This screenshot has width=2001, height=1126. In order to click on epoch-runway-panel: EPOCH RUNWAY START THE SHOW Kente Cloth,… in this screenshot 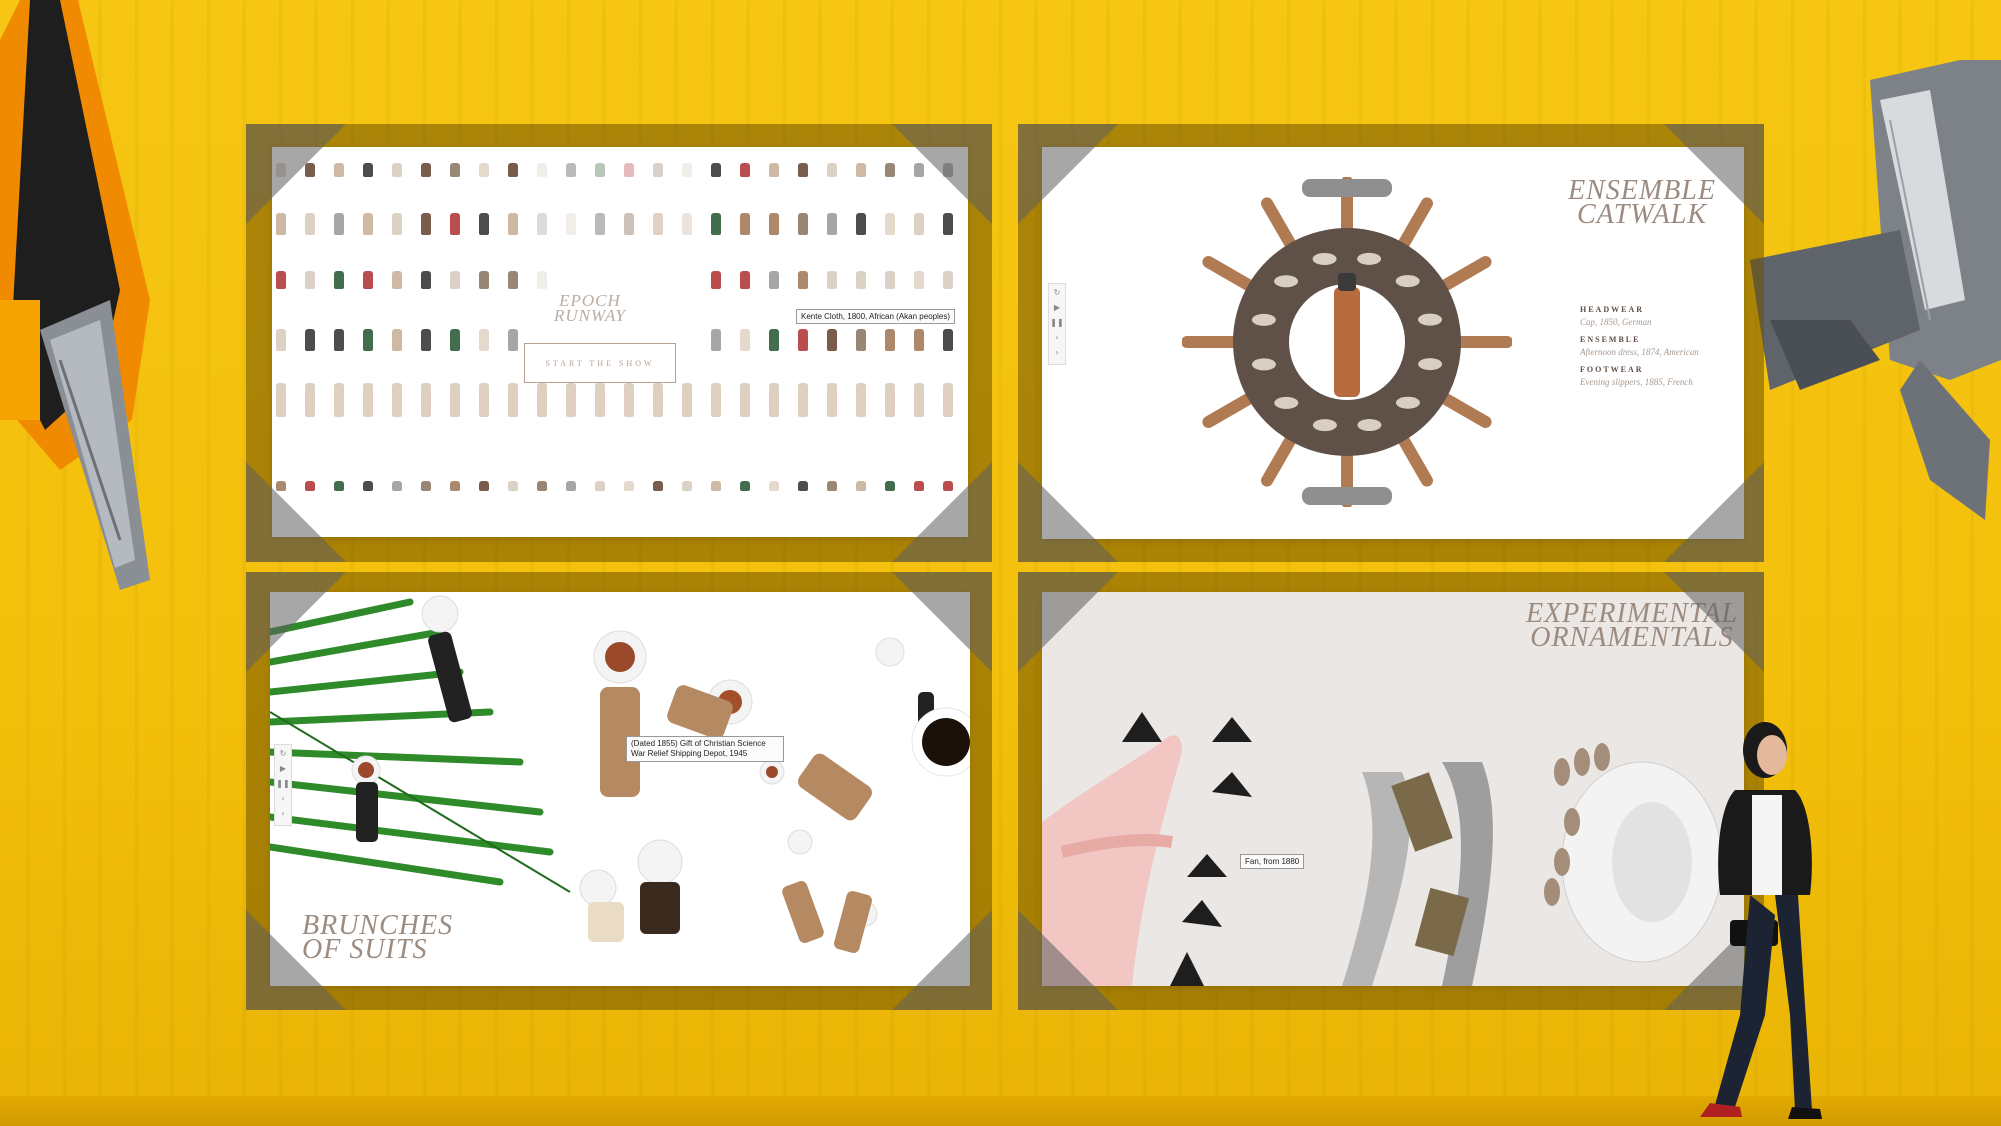, I will do `click(620, 342)`.